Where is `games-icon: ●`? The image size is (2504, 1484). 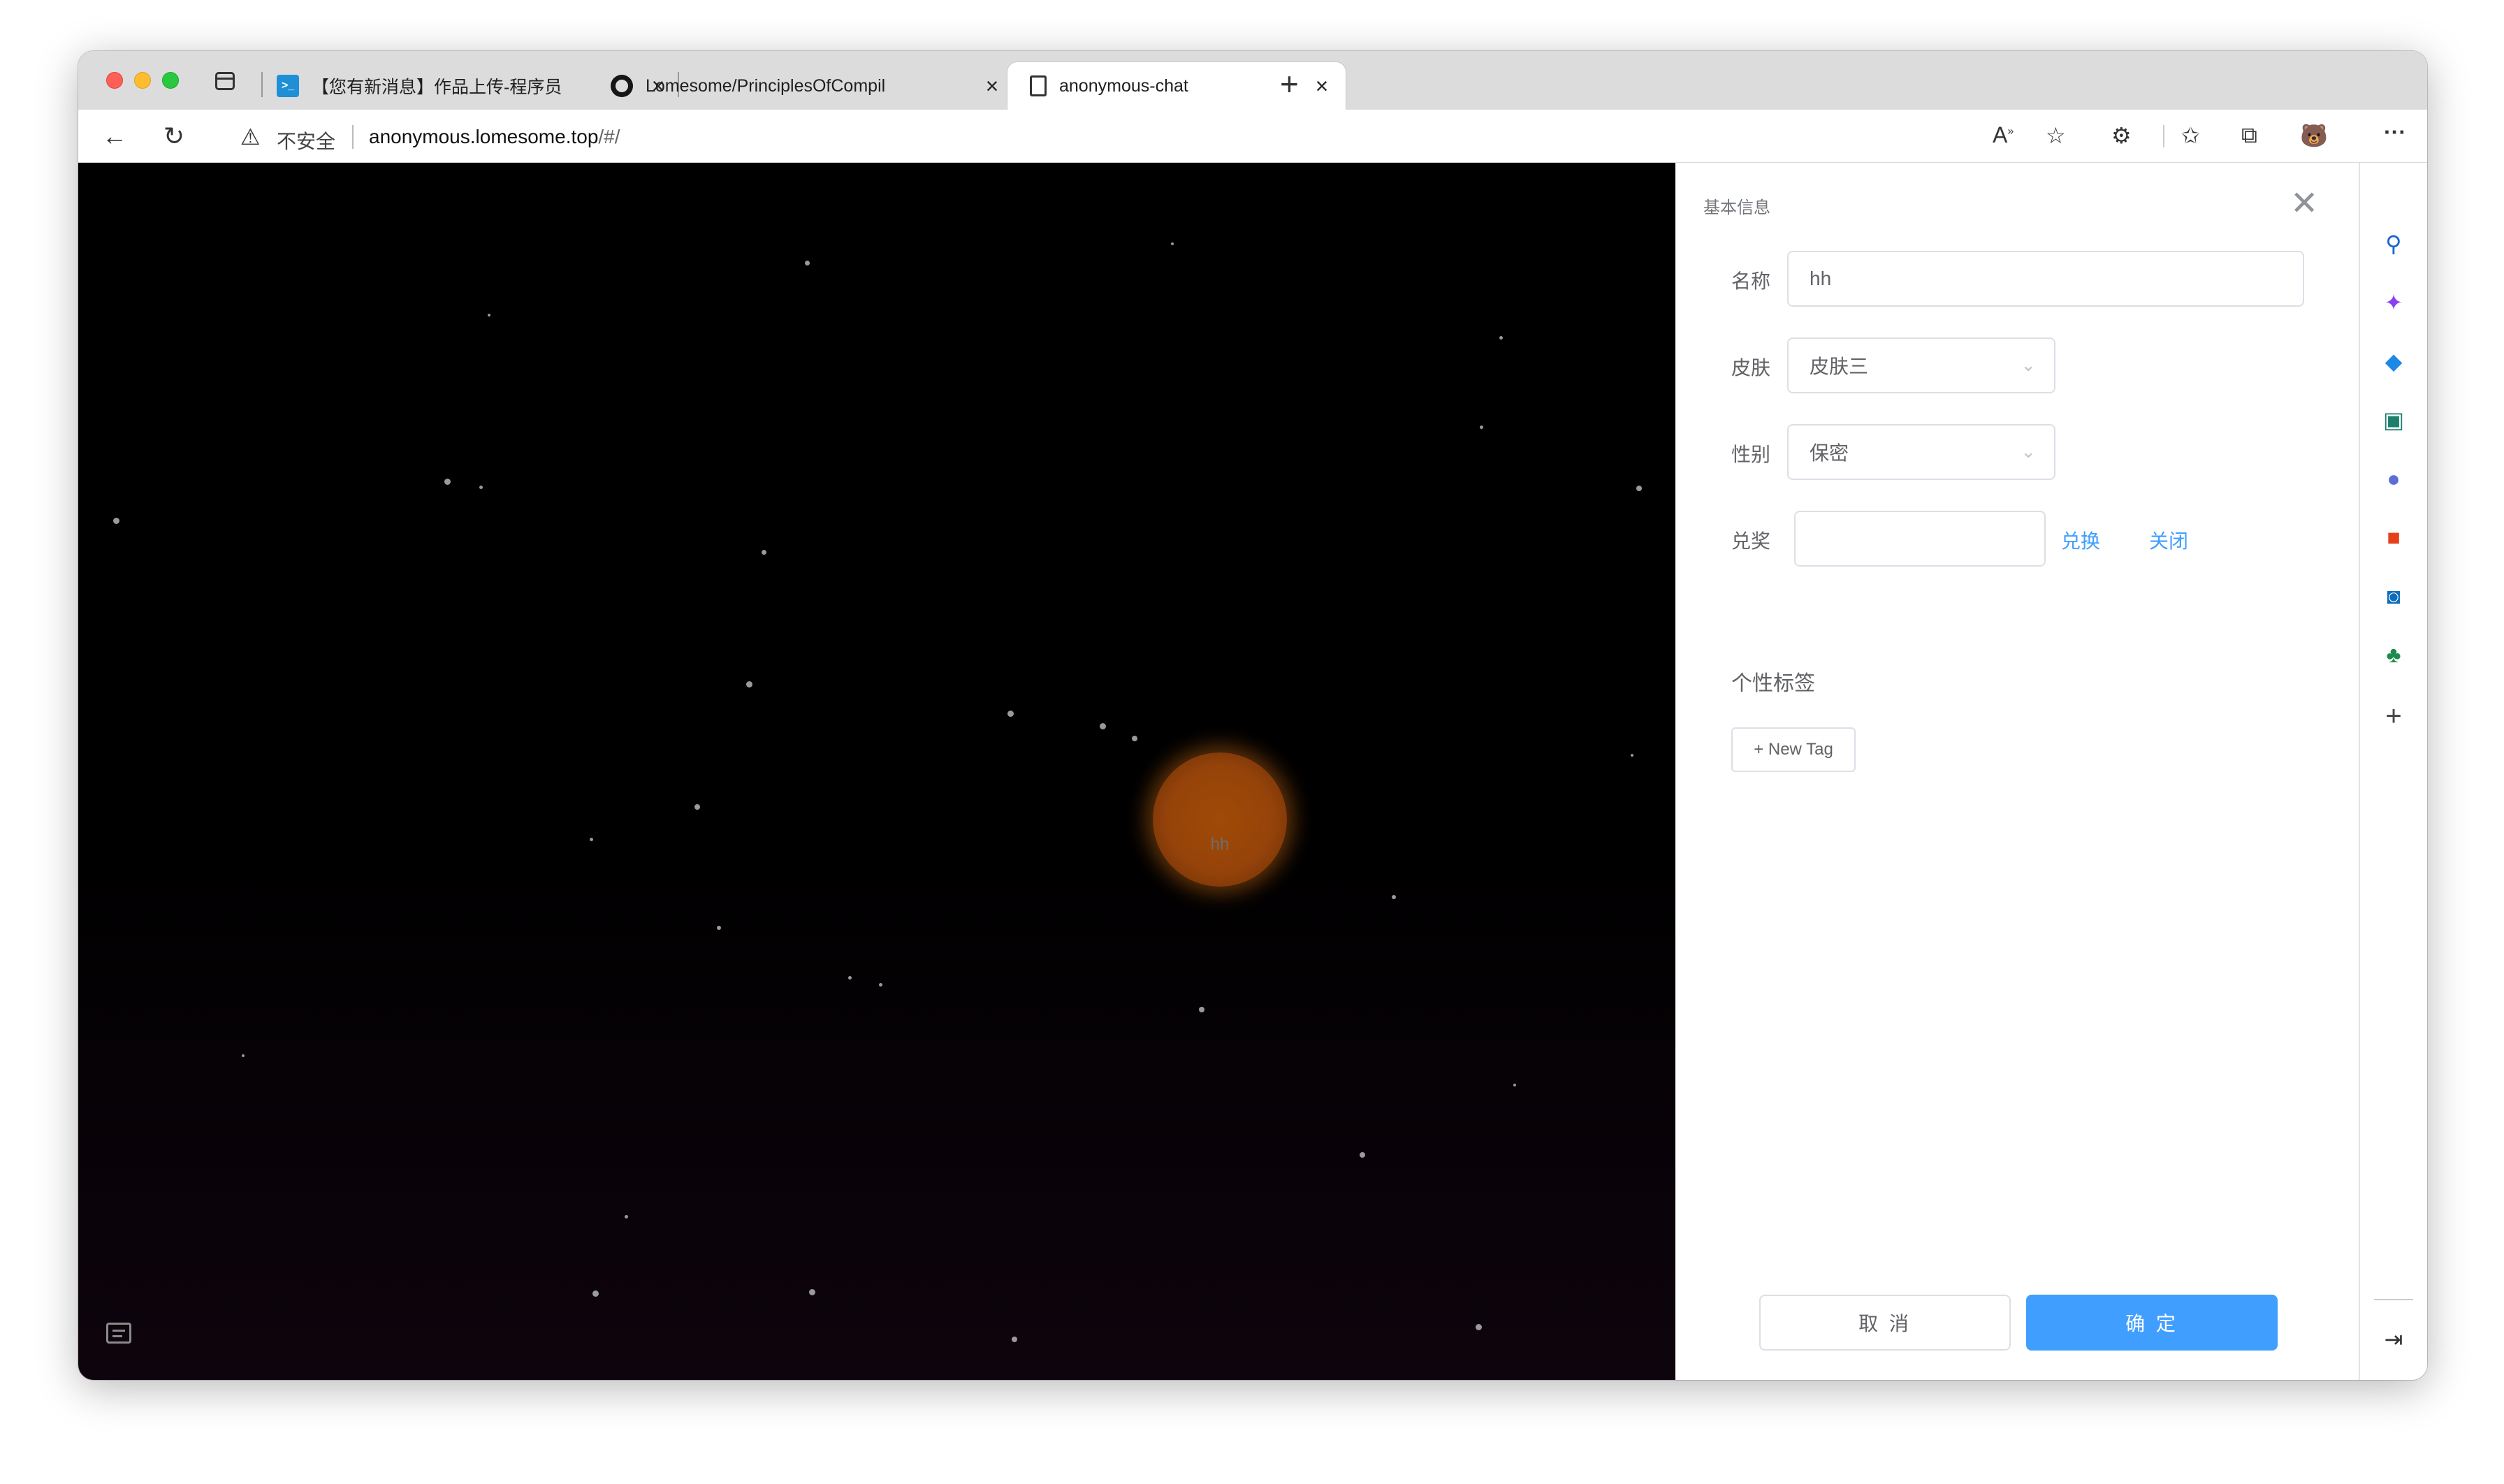 games-icon: ● is located at coordinates (2394, 479).